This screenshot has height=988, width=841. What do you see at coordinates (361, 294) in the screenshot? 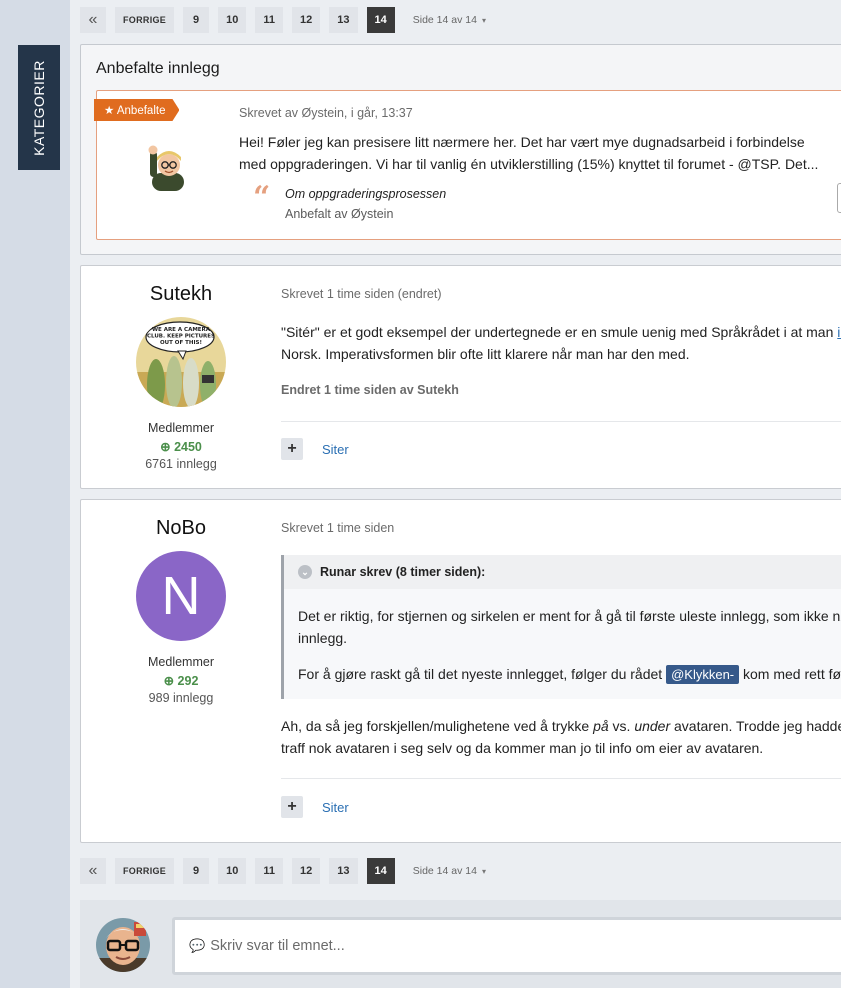
I see `post-meta: Skrevet 1 time siden (endret)` at bounding box center [361, 294].